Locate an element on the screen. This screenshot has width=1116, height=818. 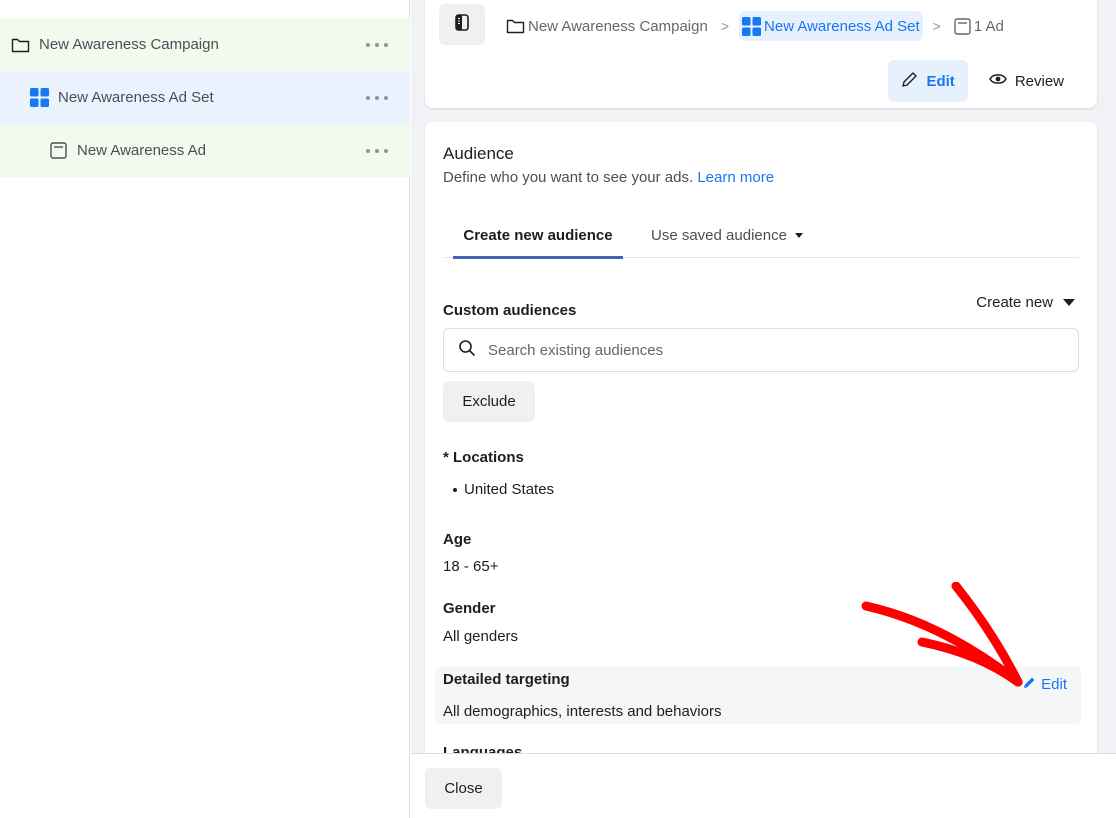
locations-label: * Locations is located at coordinates (483, 457).